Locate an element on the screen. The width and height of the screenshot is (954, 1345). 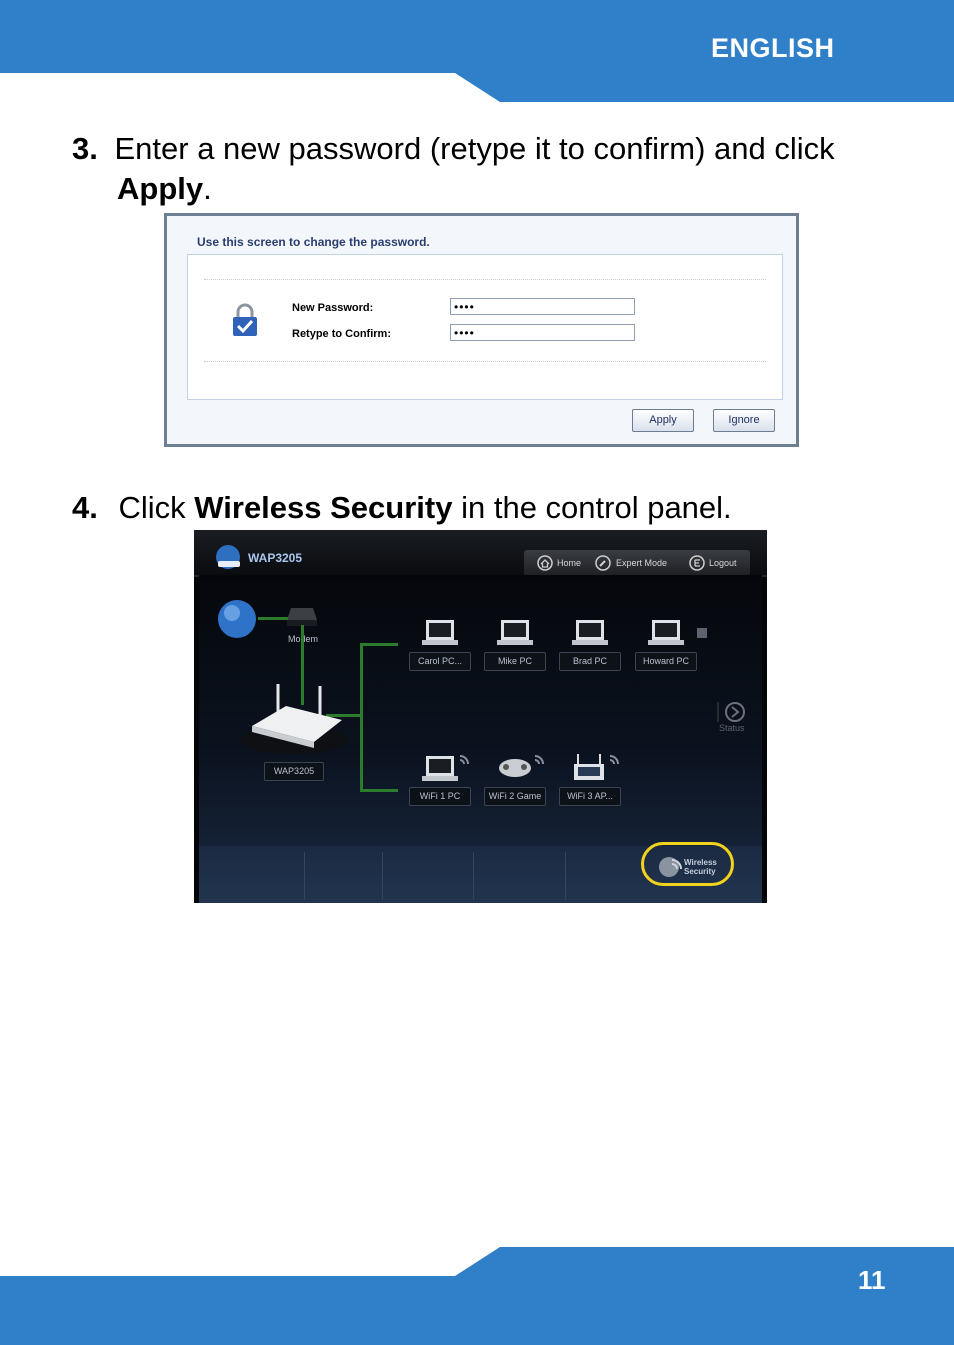
page-number: 11 is located at coordinates (872, 1280).